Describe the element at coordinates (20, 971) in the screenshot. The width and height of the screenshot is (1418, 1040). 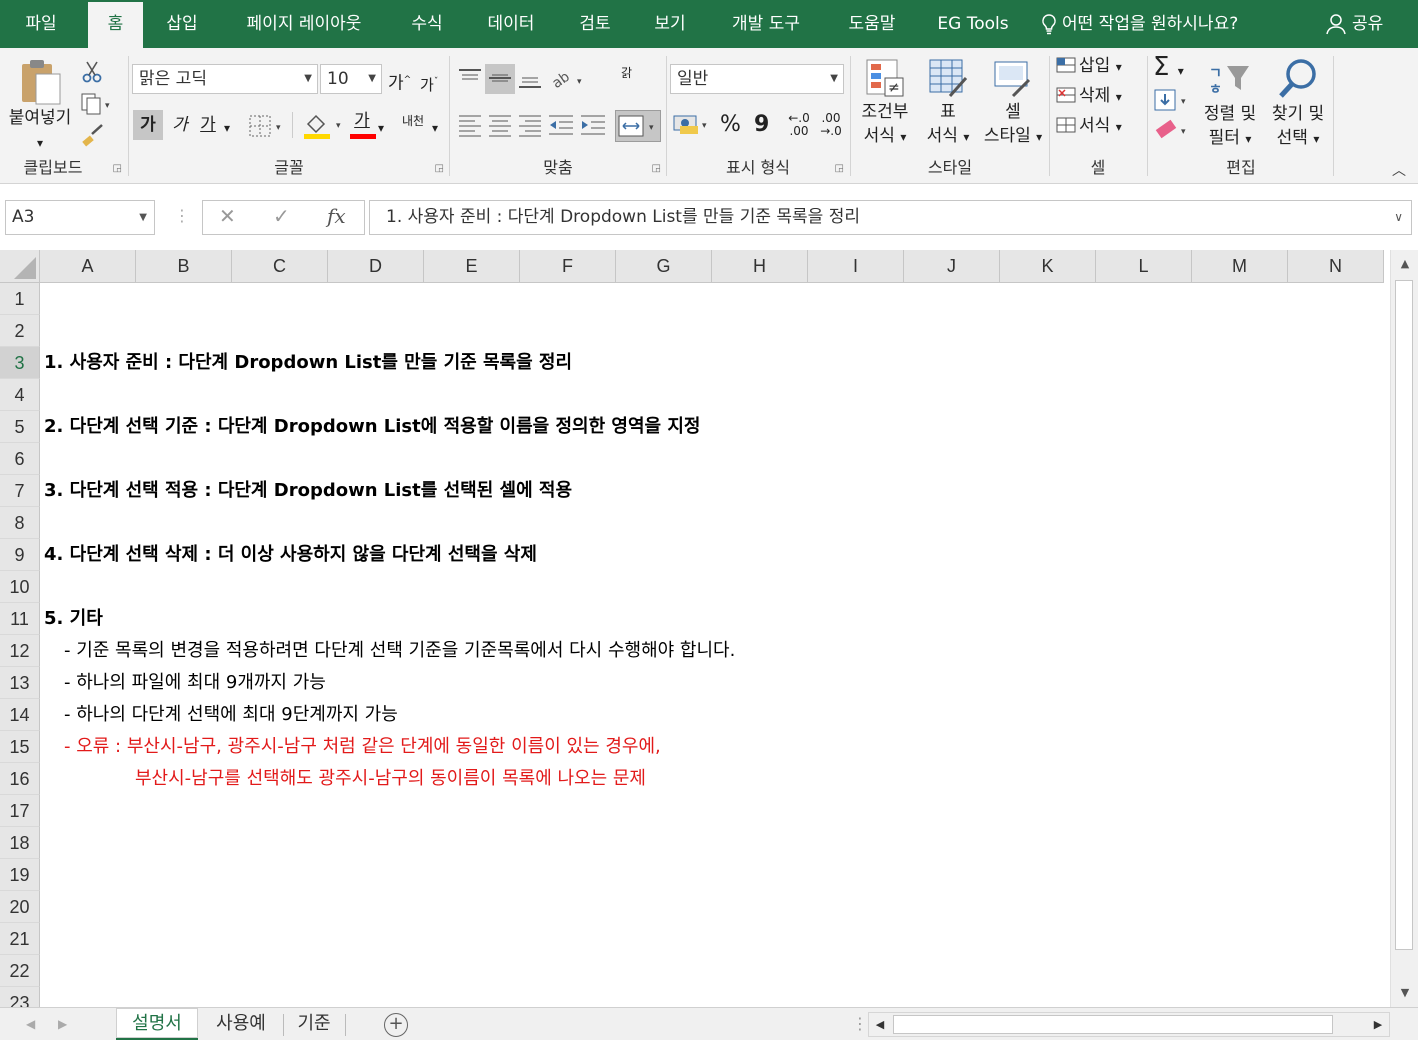
I see `row-header-22: 22` at that location.